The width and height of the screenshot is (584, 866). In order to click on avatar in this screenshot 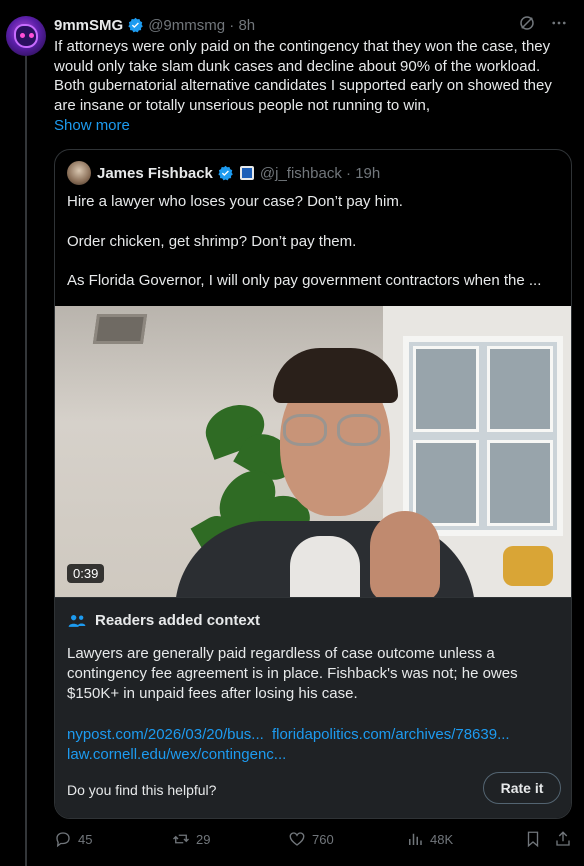, I will do `click(26, 36)`.